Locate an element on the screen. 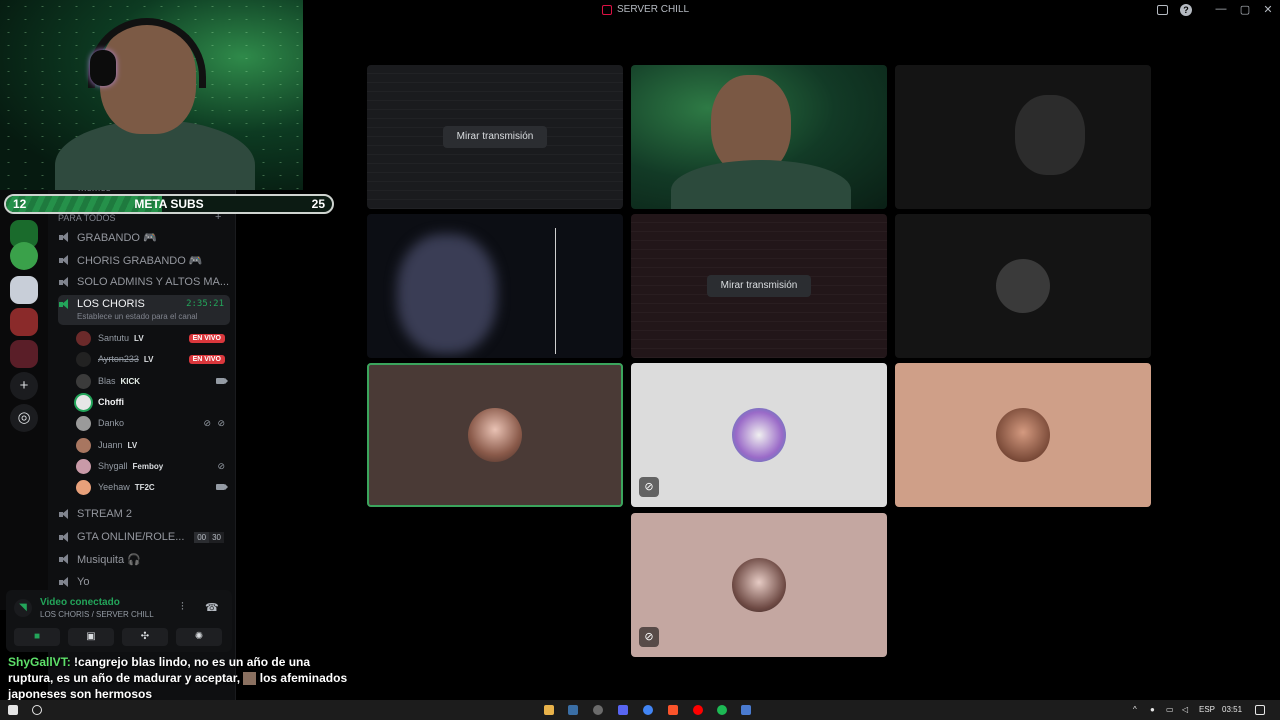 This screenshot has width=1280, height=720. search-icon is located at coordinates (37, 710).